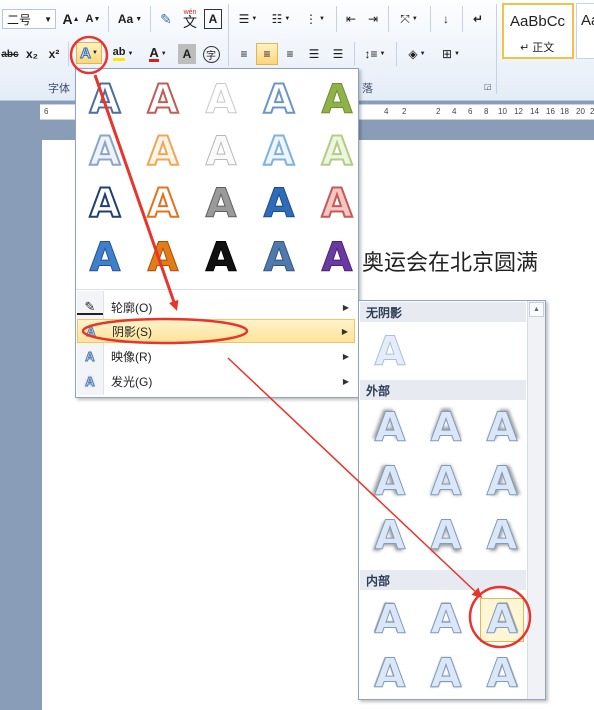 The height and width of the screenshot is (710, 594). Describe the element at coordinates (10, 54) in the screenshot. I see `strikethrough-button: abc` at that location.